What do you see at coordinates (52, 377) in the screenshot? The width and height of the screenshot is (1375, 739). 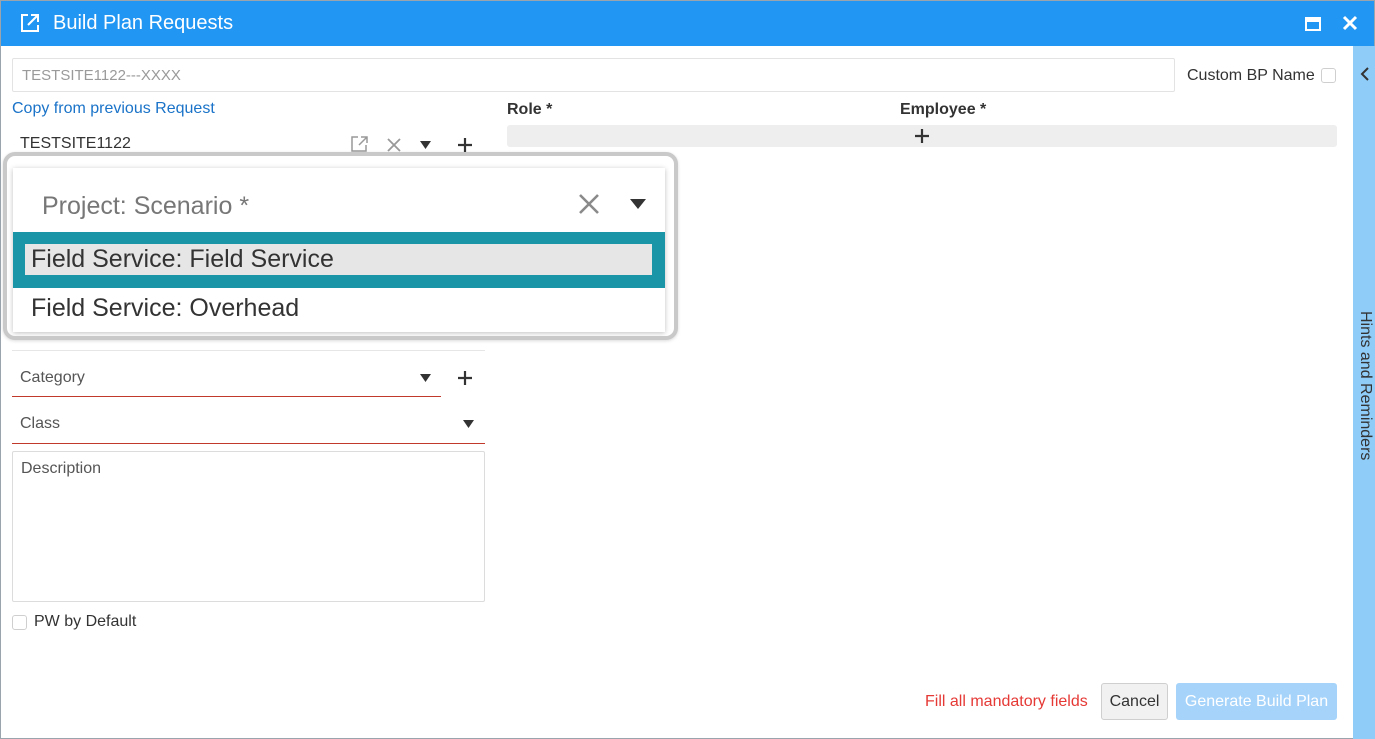 I see `category-placeholder: Category` at bounding box center [52, 377].